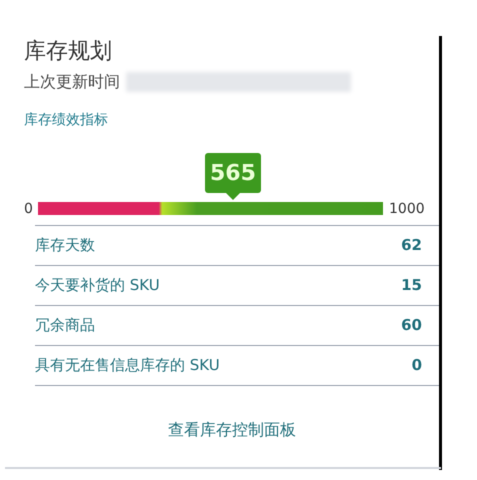 This screenshot has width=477, height=480. Describe the element at coordinates (417, 365) in the screenshot. I see `metric-value: 0` at that location.